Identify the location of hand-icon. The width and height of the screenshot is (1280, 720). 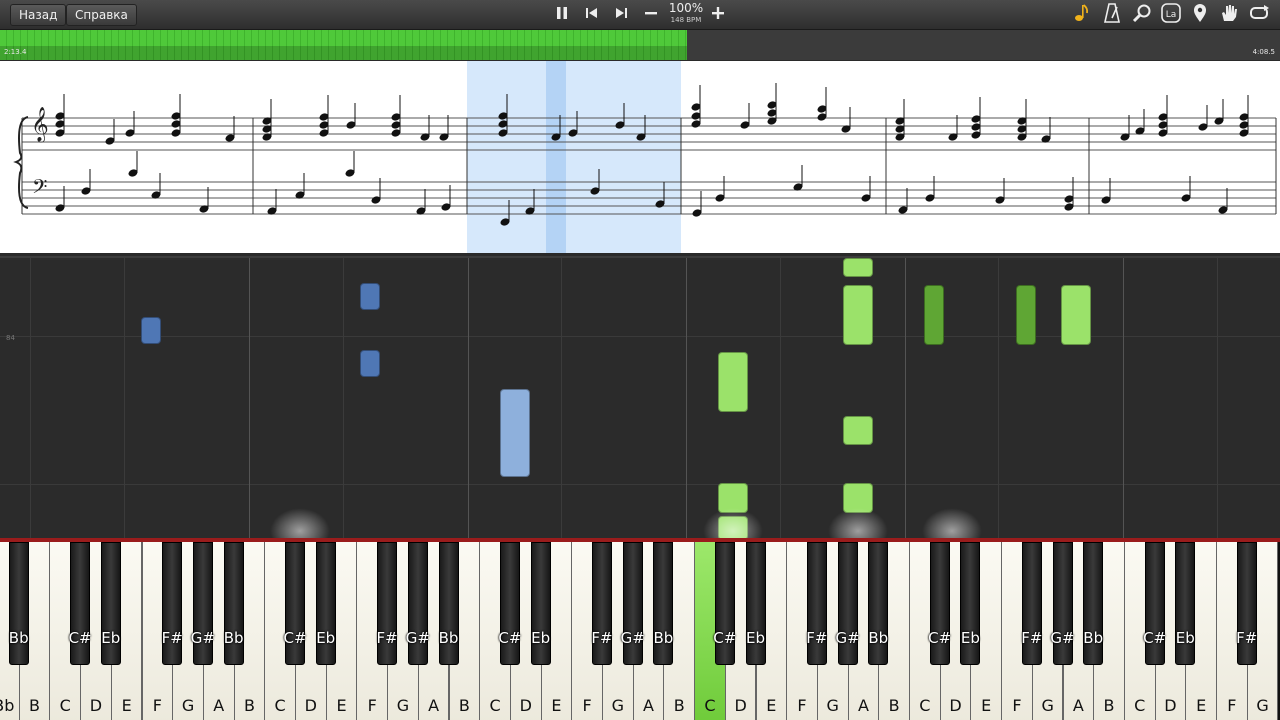
(1229, 15).